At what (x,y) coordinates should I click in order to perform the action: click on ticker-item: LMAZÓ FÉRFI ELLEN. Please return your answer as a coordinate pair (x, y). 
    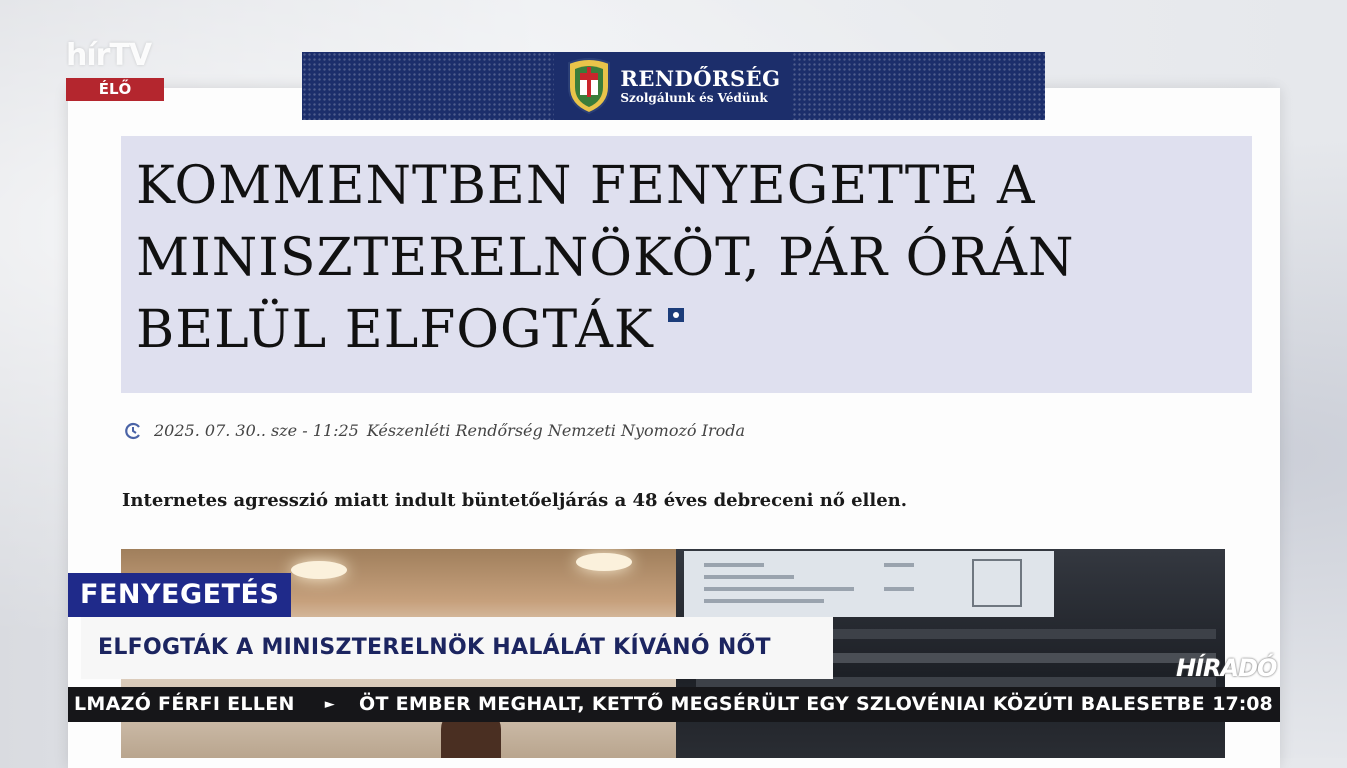
    Looking at the image, I should click on (184, 704).